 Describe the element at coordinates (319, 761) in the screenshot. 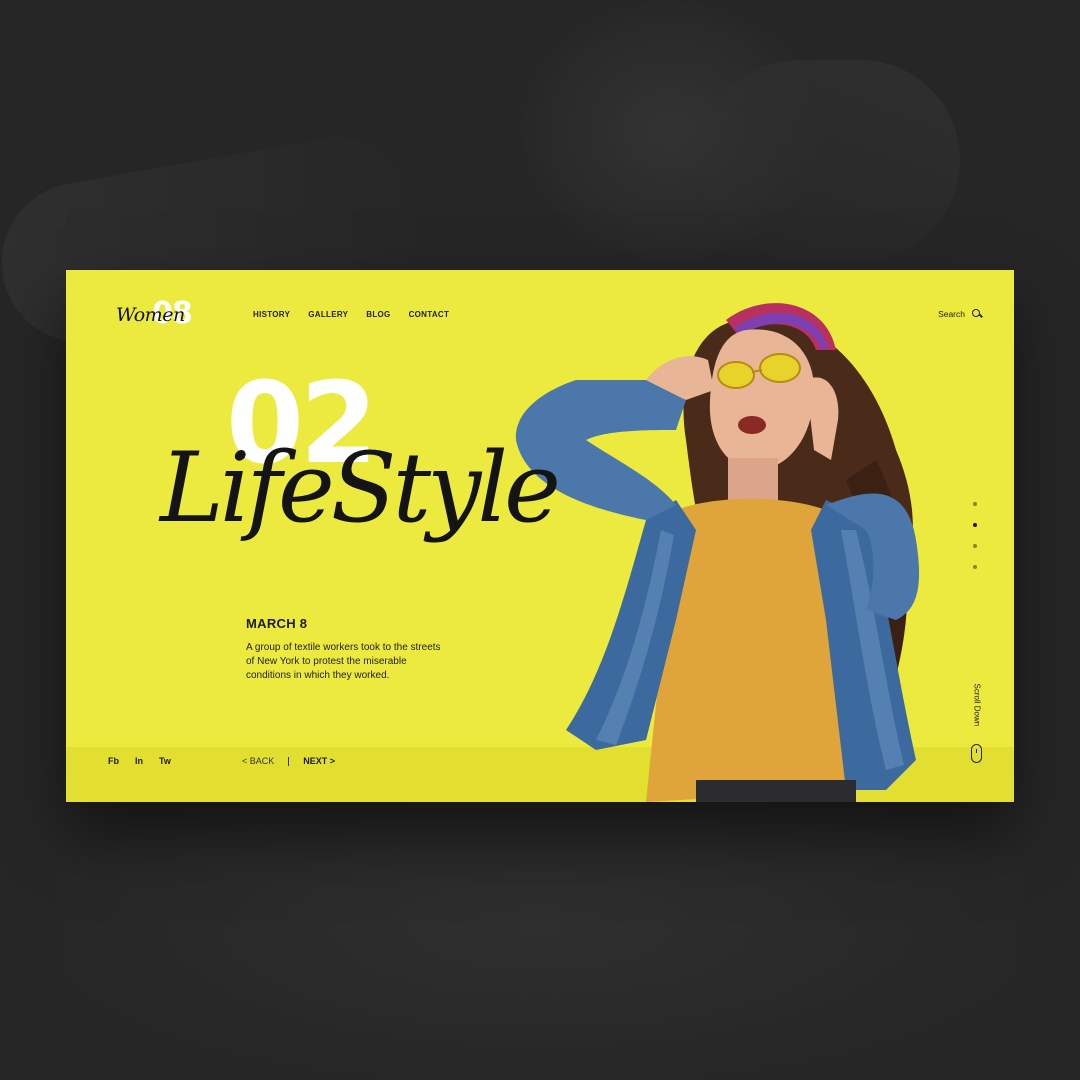

I see `next-button: NEXT >` at that location.